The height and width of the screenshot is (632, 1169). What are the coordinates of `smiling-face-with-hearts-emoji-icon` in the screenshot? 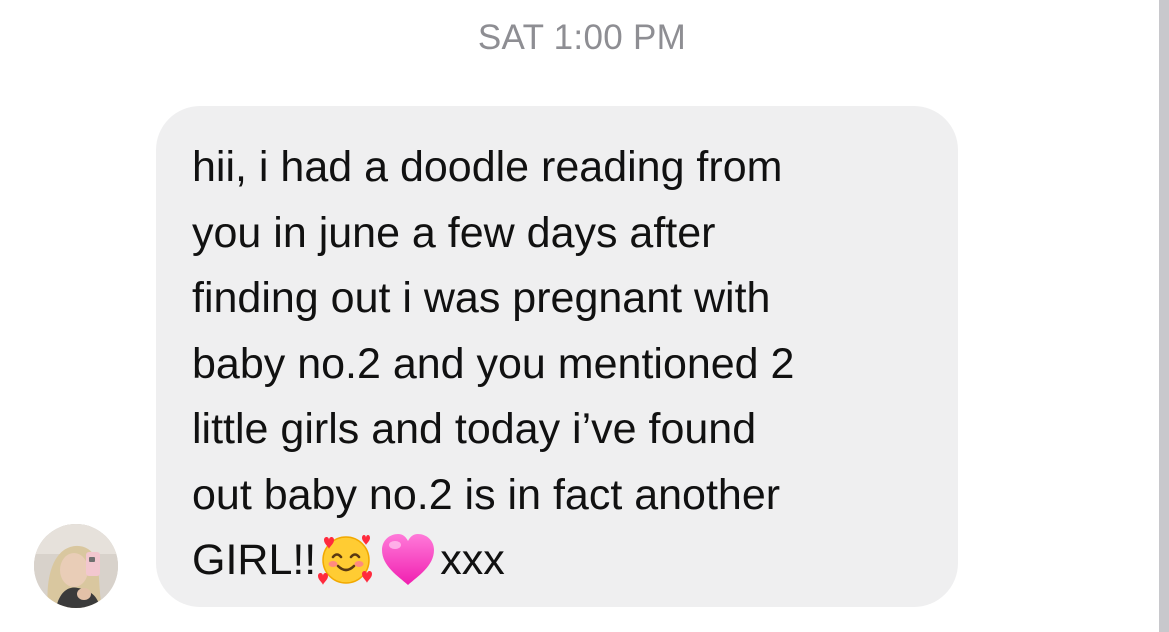 It's located at (346, 560).